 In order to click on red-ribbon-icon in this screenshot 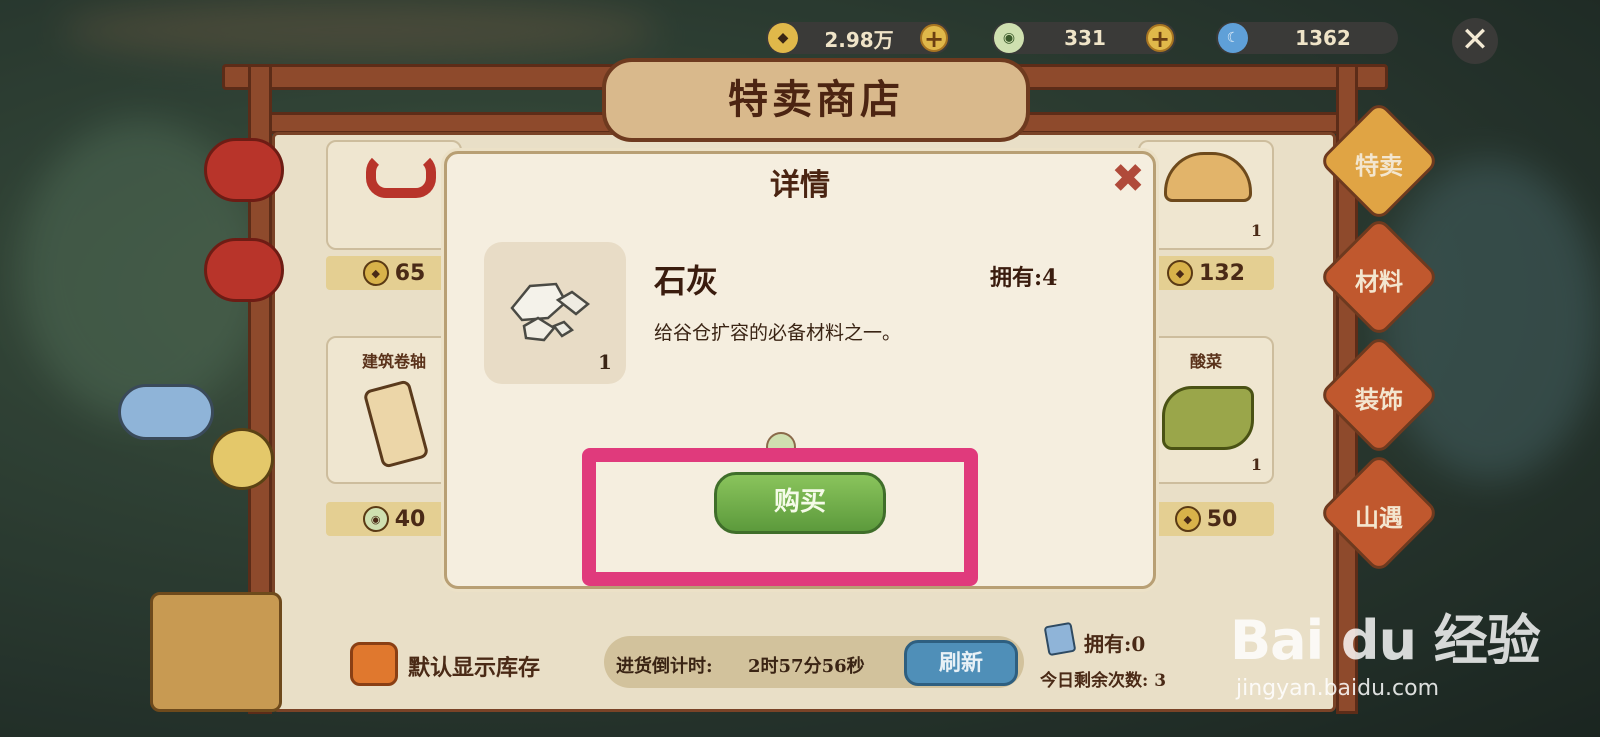, I will do `click(401, 175)`.